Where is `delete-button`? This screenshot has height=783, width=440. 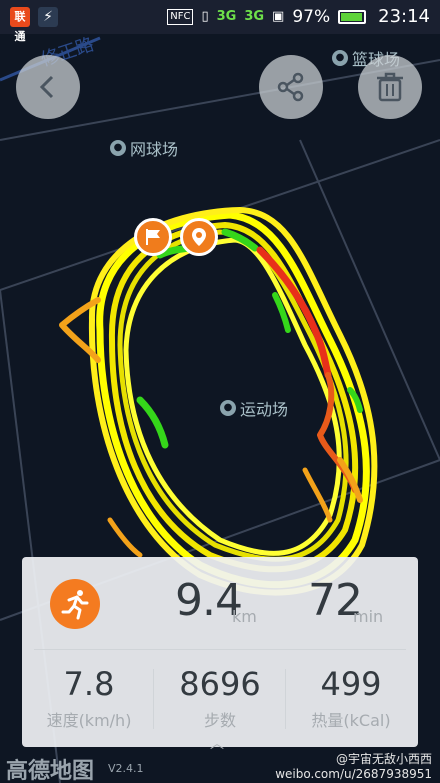
delete-button is located at coordinates (390, 87).